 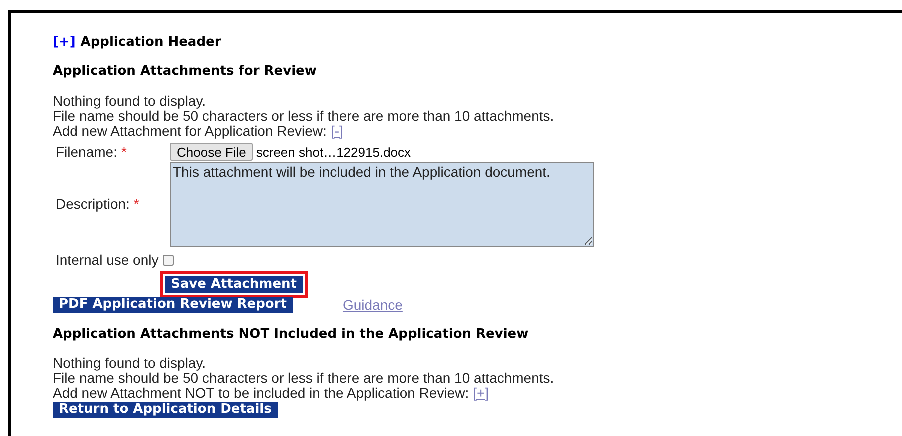 What do you see at coordinates (234, 284) in the screenshot?
I see `save-attachment-button: Save Attachment` at bounding box center [234, 284].